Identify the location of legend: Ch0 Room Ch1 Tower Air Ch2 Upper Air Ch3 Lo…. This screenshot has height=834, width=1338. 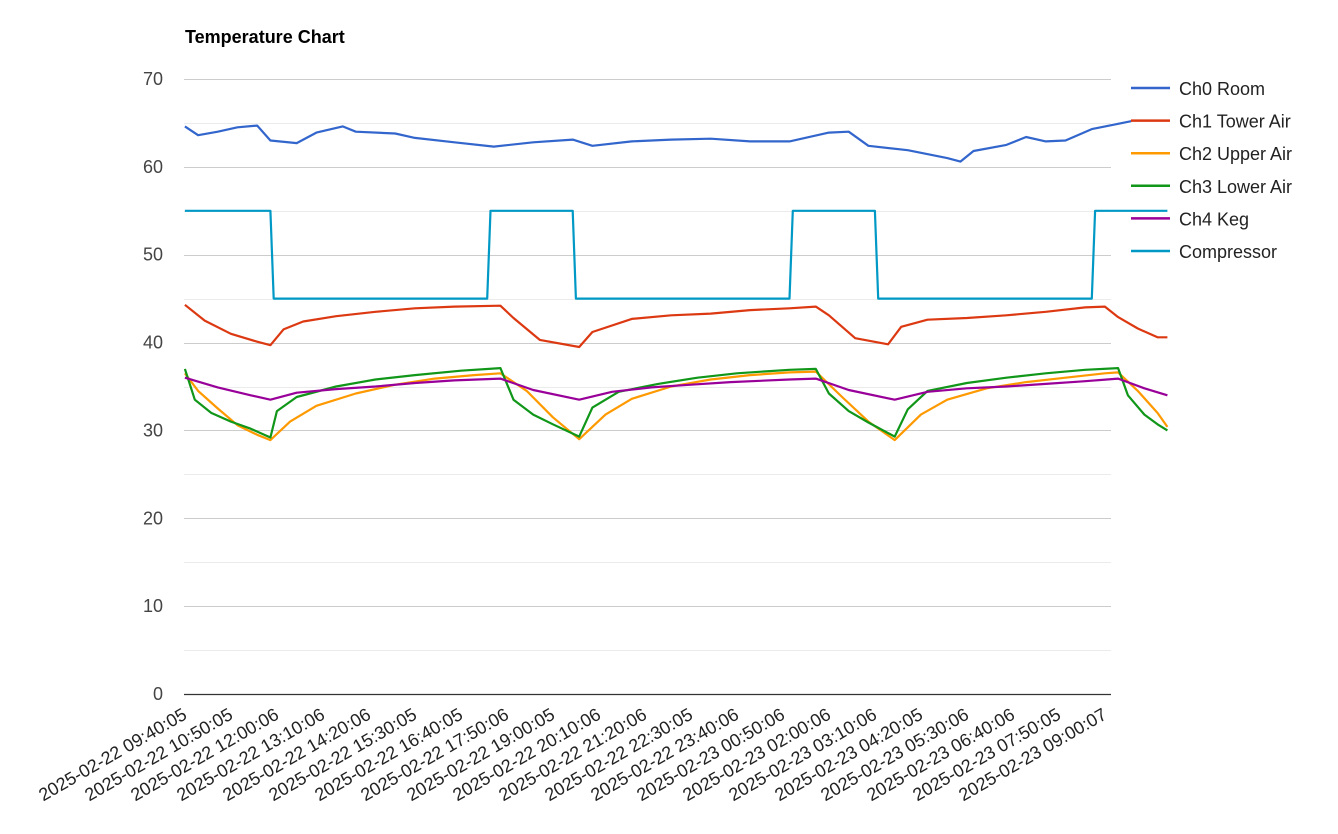
(1211, 170).